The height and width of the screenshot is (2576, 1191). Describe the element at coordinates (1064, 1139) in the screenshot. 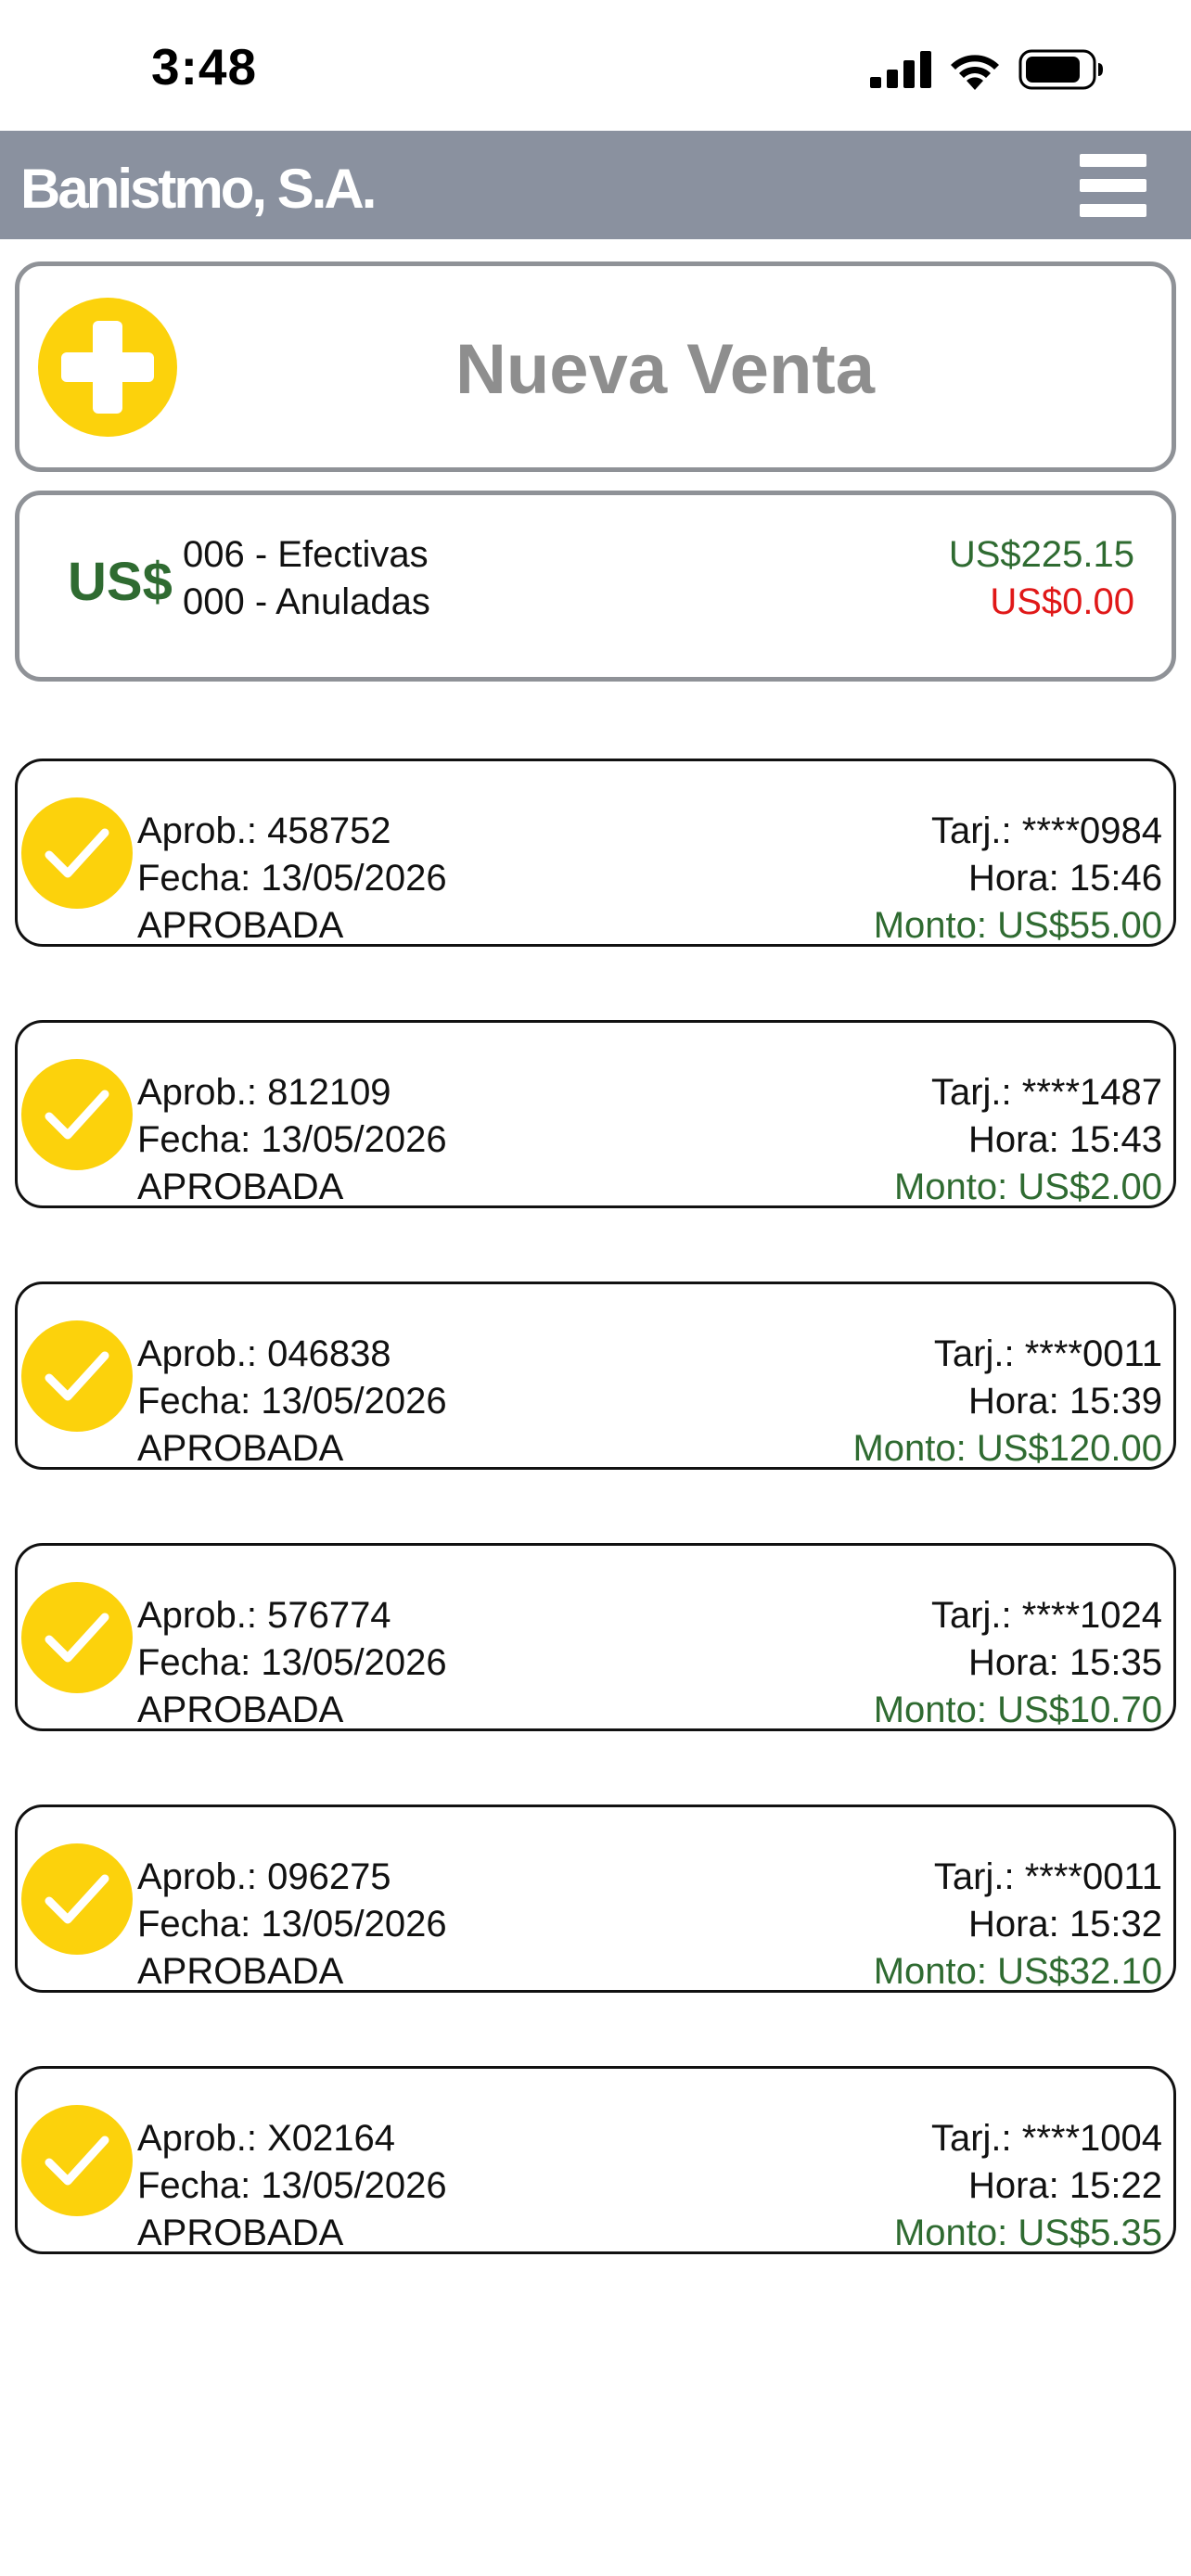

I see `transaction-time: Hora: 15:43` at that location.